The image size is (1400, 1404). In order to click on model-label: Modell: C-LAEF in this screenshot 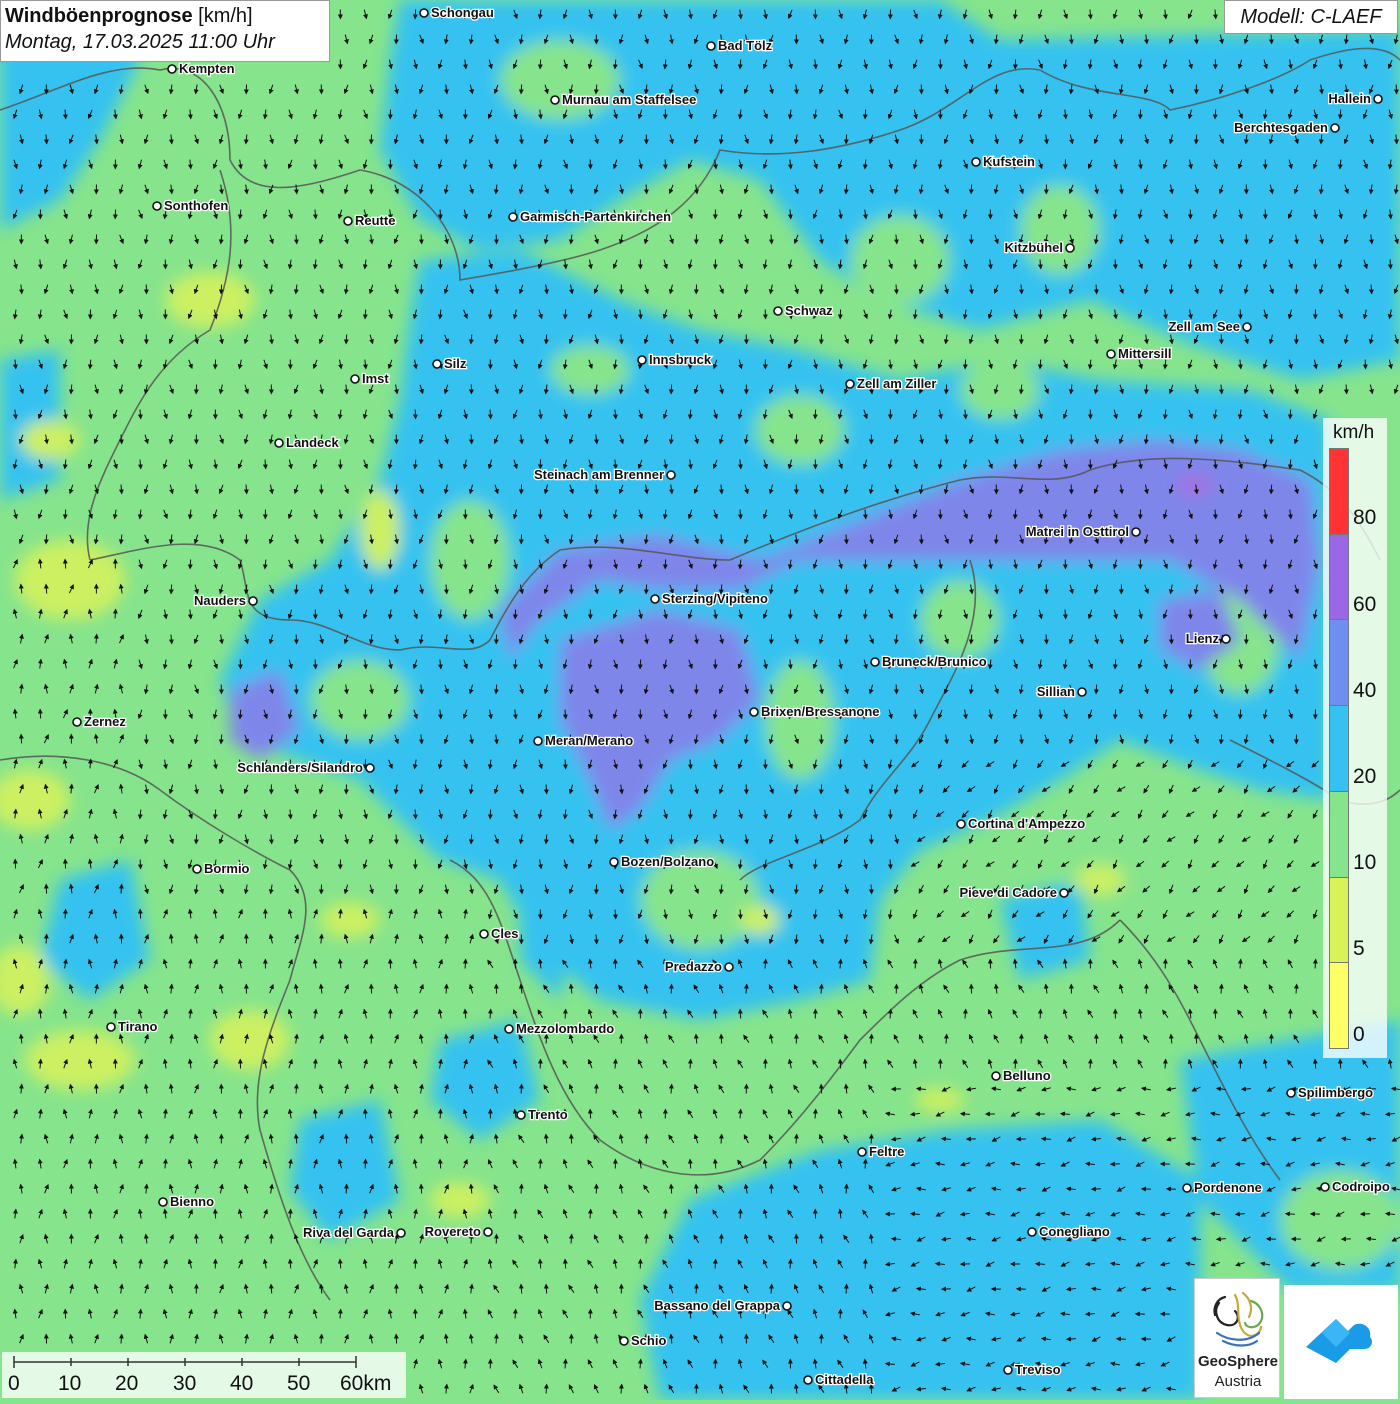, I will do `click(1311, 17)`.